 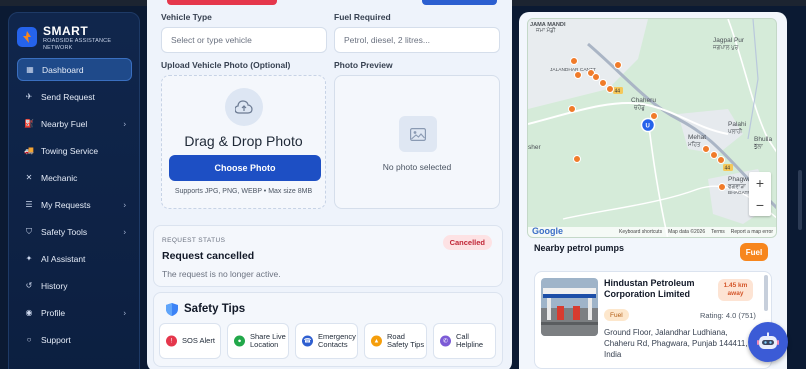 What do you see at coordinates (697, 137) in the screenshot?
I see `svg-text: Mehat` at bounding box center [697, 137].